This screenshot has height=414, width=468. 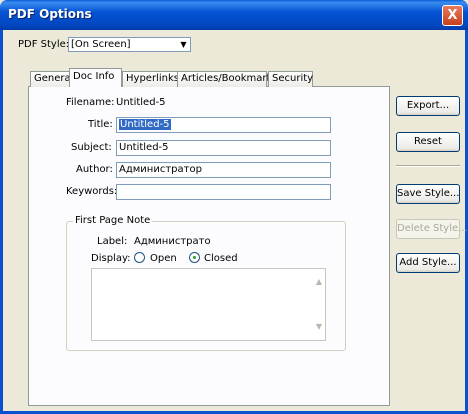 What do you see at coordinates (234, 15) in the screenshot?
I see `title-bar: PDF Options X` at bounding box center [234, 15].